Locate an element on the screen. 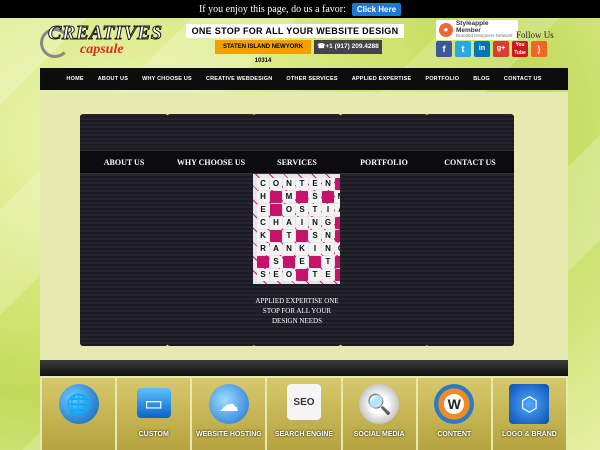 The width and height of the screenshot is (600, 450). nav-creative-webdesign: CREATIVE WEBDESIGN is located at coordinates (239, 79).